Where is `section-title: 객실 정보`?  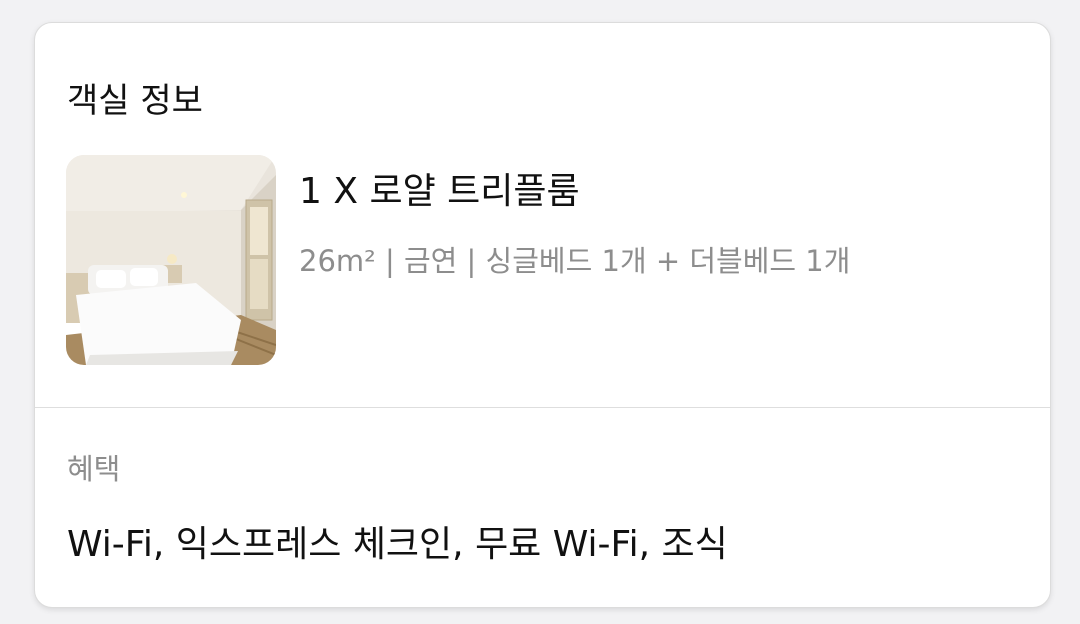 section-title: 객실 정보 is located at coordinates (135, 101).